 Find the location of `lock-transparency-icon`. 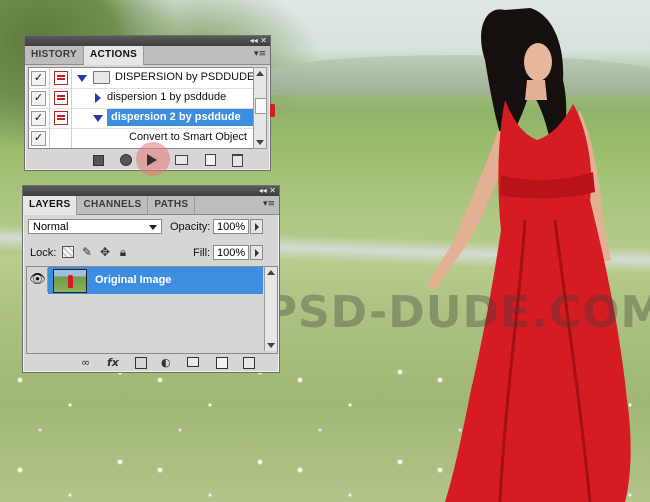

lock-transparency-icon is located at coordinates (68, 252).